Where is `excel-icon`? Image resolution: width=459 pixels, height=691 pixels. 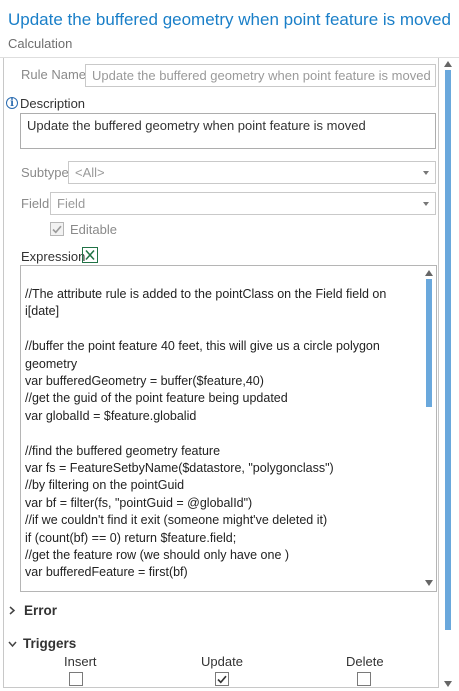 excel-icon is located at coordinates (90, 255).